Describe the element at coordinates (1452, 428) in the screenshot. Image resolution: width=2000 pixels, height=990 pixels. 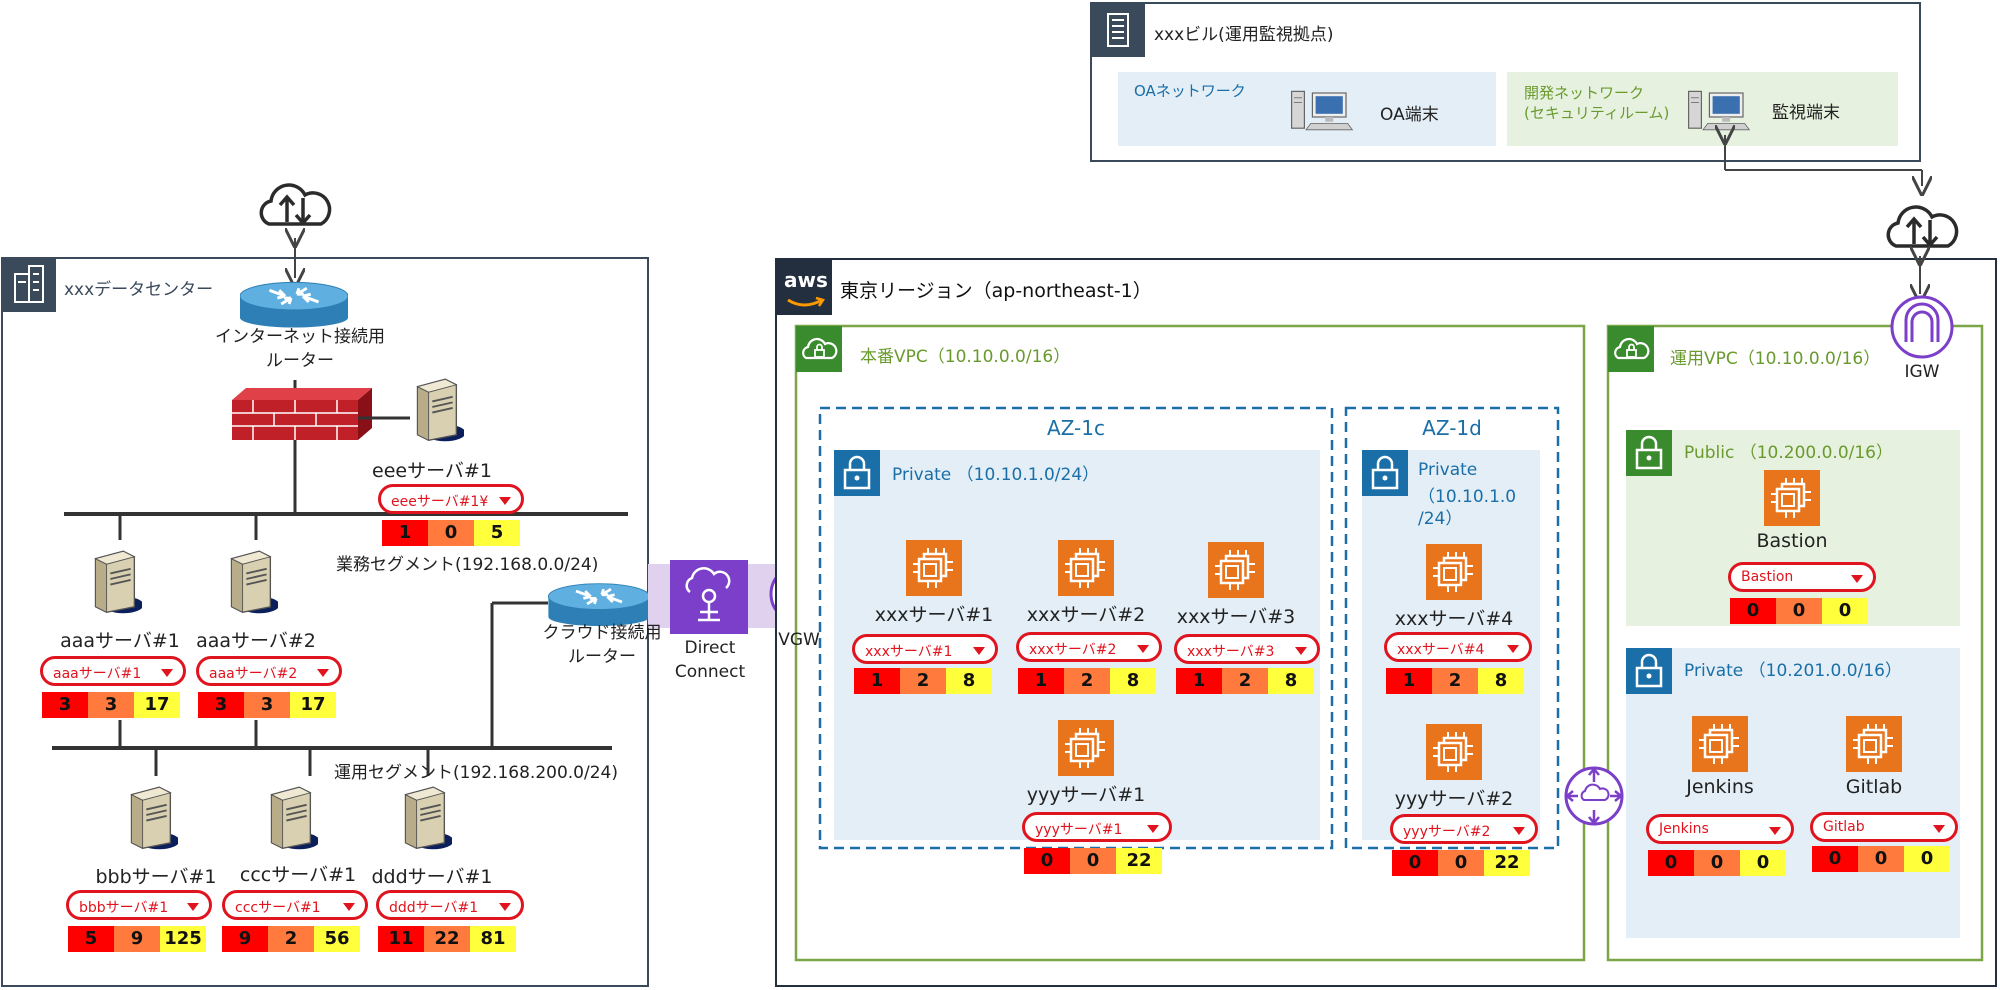
I see `az-1d-label: AZ-1d` at that location.